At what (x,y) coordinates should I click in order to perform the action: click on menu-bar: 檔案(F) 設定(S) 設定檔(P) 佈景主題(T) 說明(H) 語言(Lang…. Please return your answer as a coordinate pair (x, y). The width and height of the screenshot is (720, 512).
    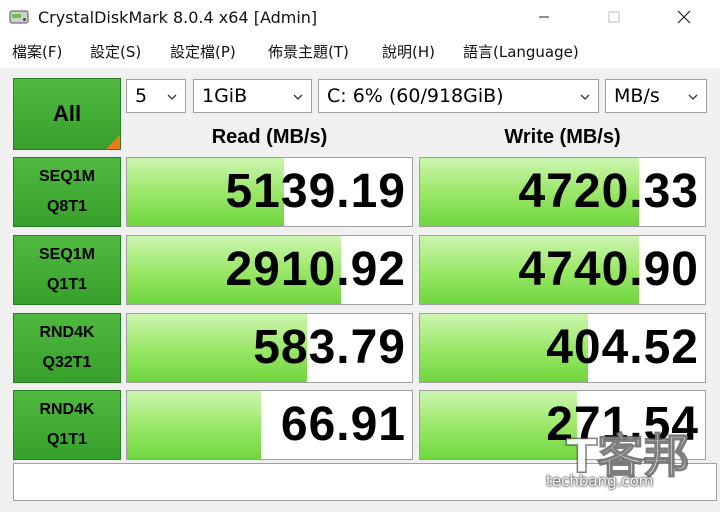
    Looking at the image, I should click on (360, 51).